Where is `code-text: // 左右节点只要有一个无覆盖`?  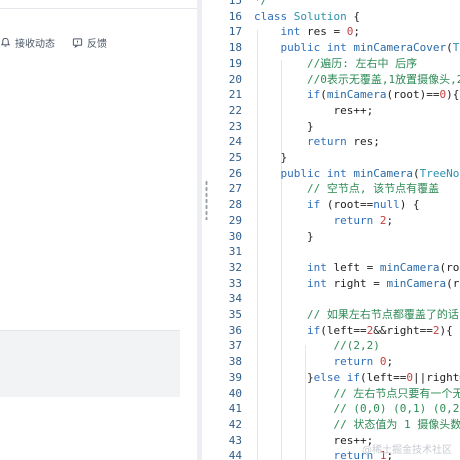
code-text: // 左右节点只要有一个无覆盖 is located at coordinates (357, 393).